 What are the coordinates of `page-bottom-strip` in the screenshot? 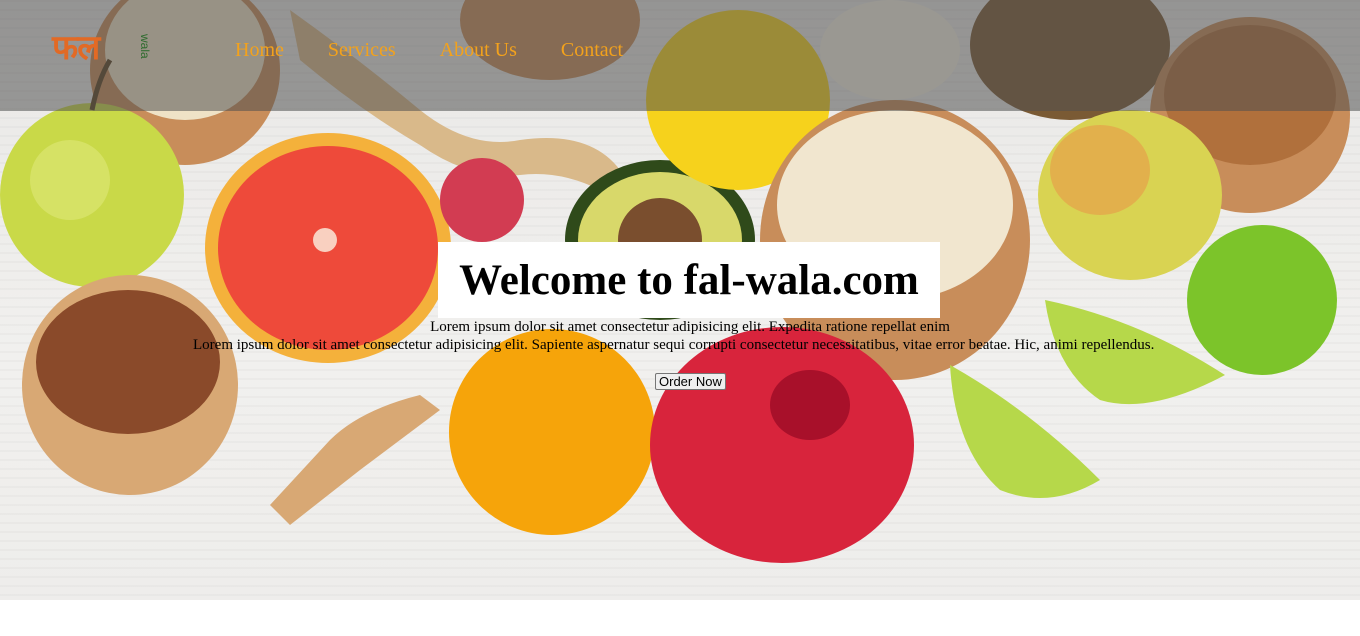 It's located at (680, 618).